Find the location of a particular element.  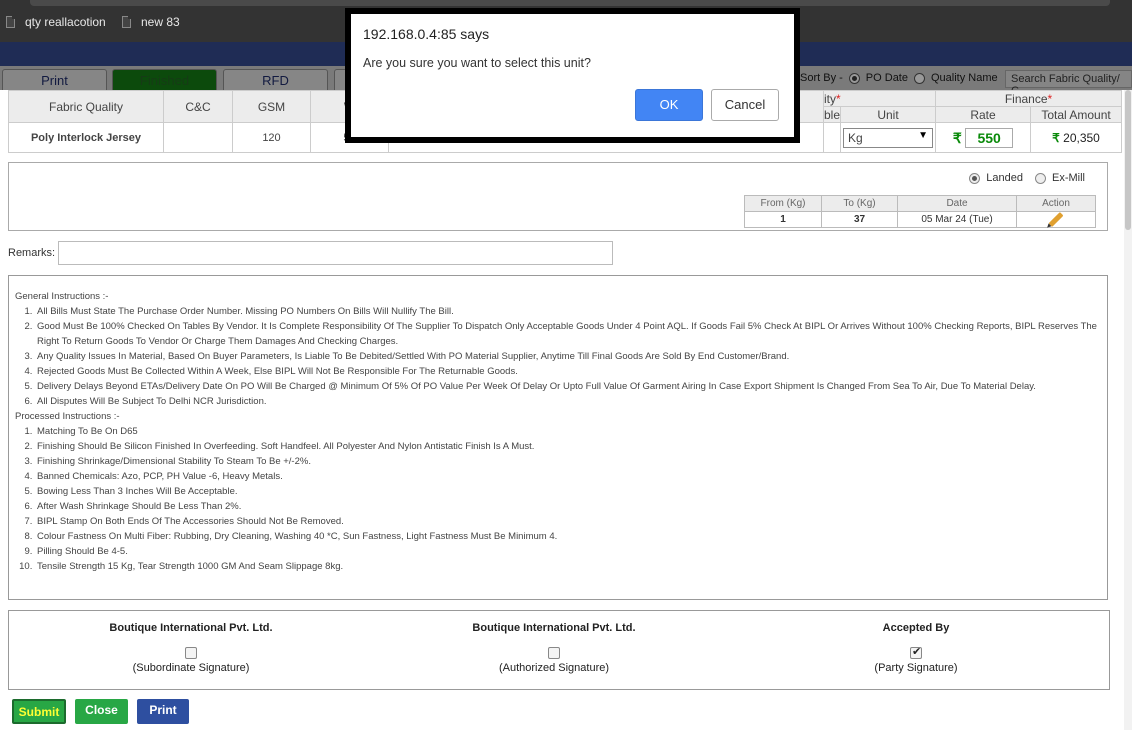

quantity-label: ity is located at coordinates (830, 98).